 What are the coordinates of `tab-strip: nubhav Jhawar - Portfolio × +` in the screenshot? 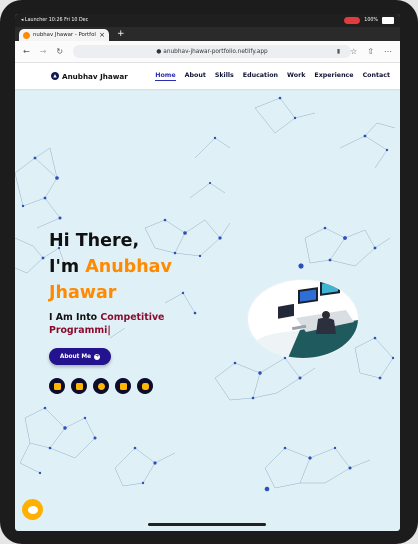 It's located at (207, 34).